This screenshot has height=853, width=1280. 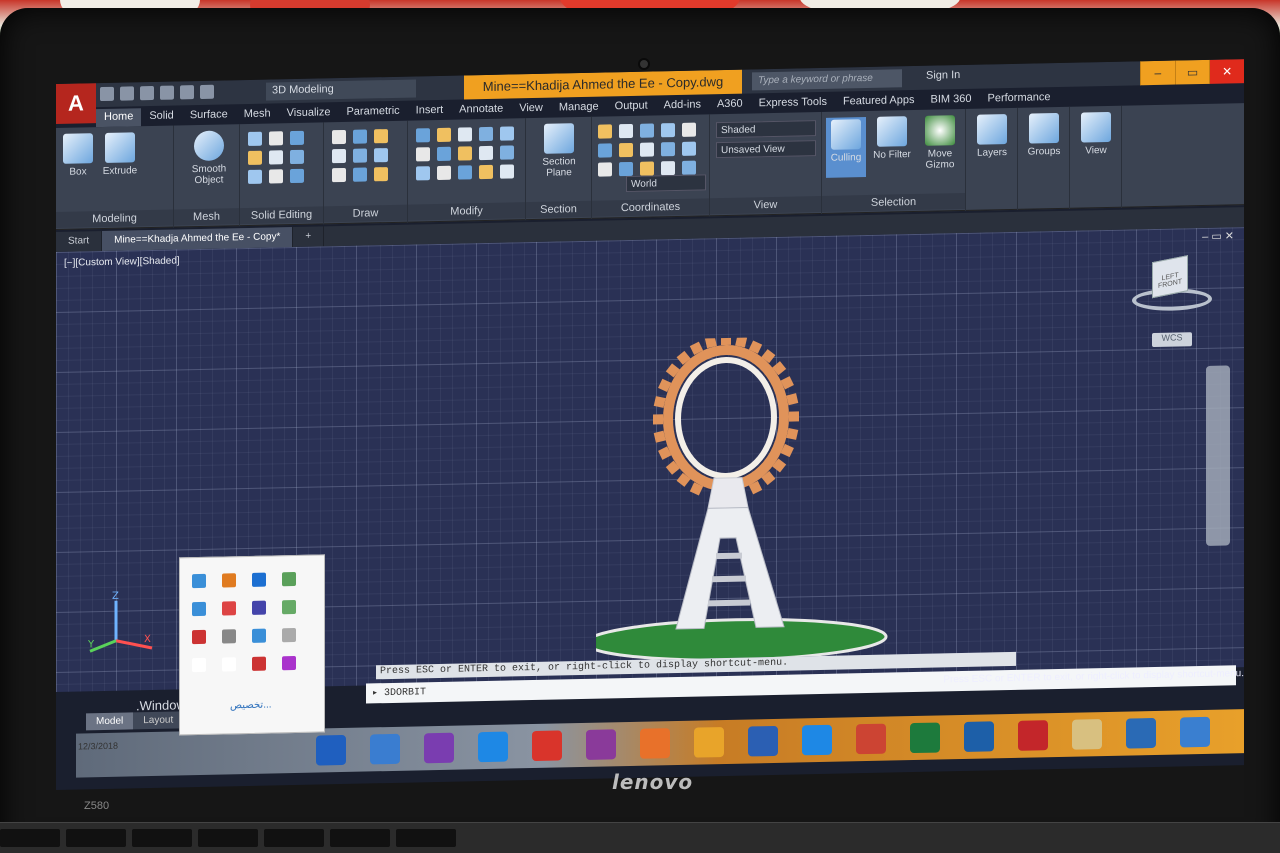 What do you see at coordinates (1141, 733) in the screenshot?
I see `media-player-icon` at bounding box center [1141, 733].